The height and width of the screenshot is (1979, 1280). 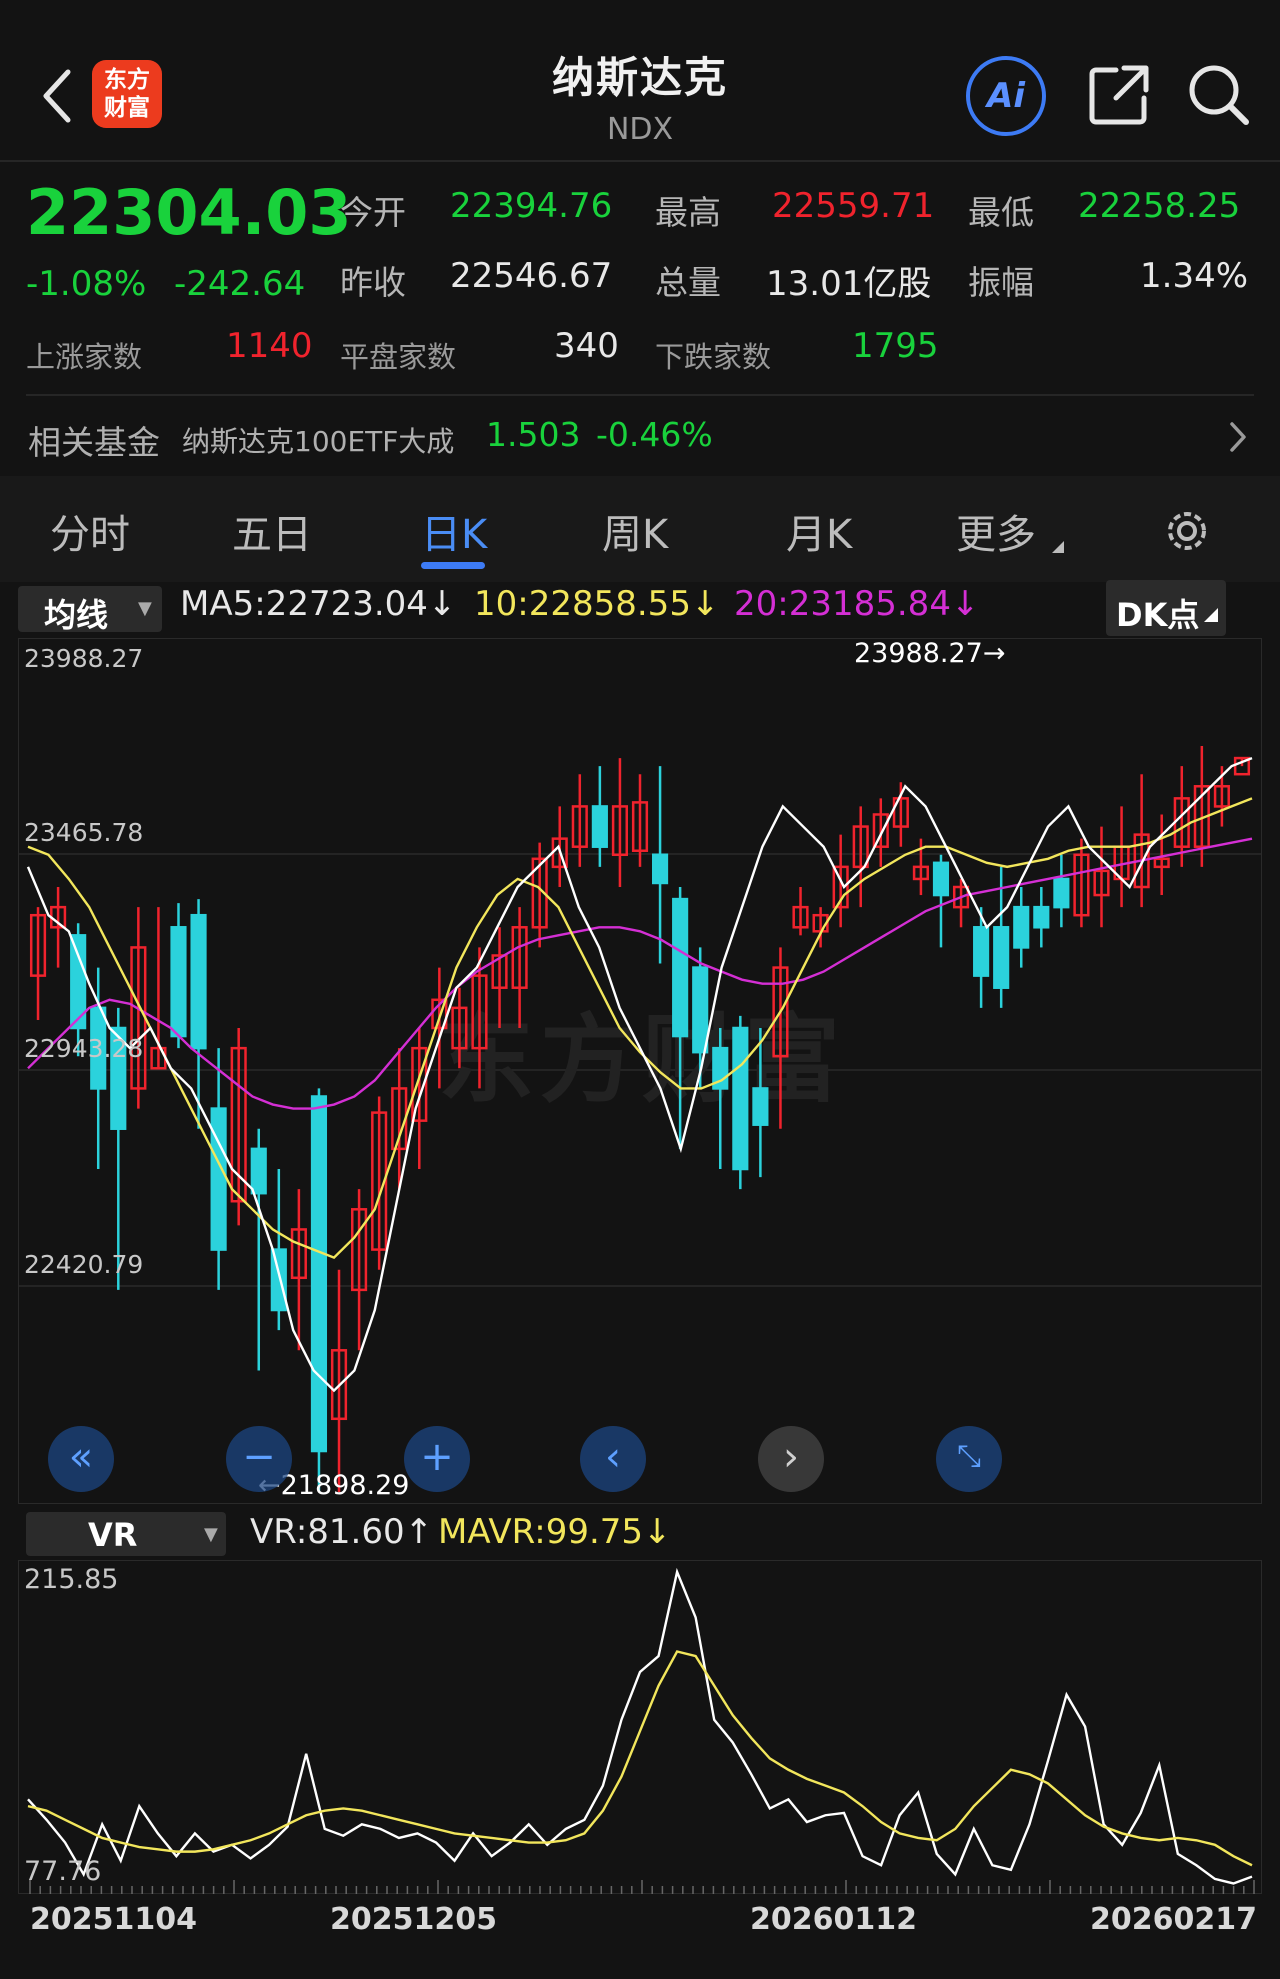 What do you see at coordinates (373, 212) in the screenshot?
I see `open-label: 今开` at bounding box center [373, 212].